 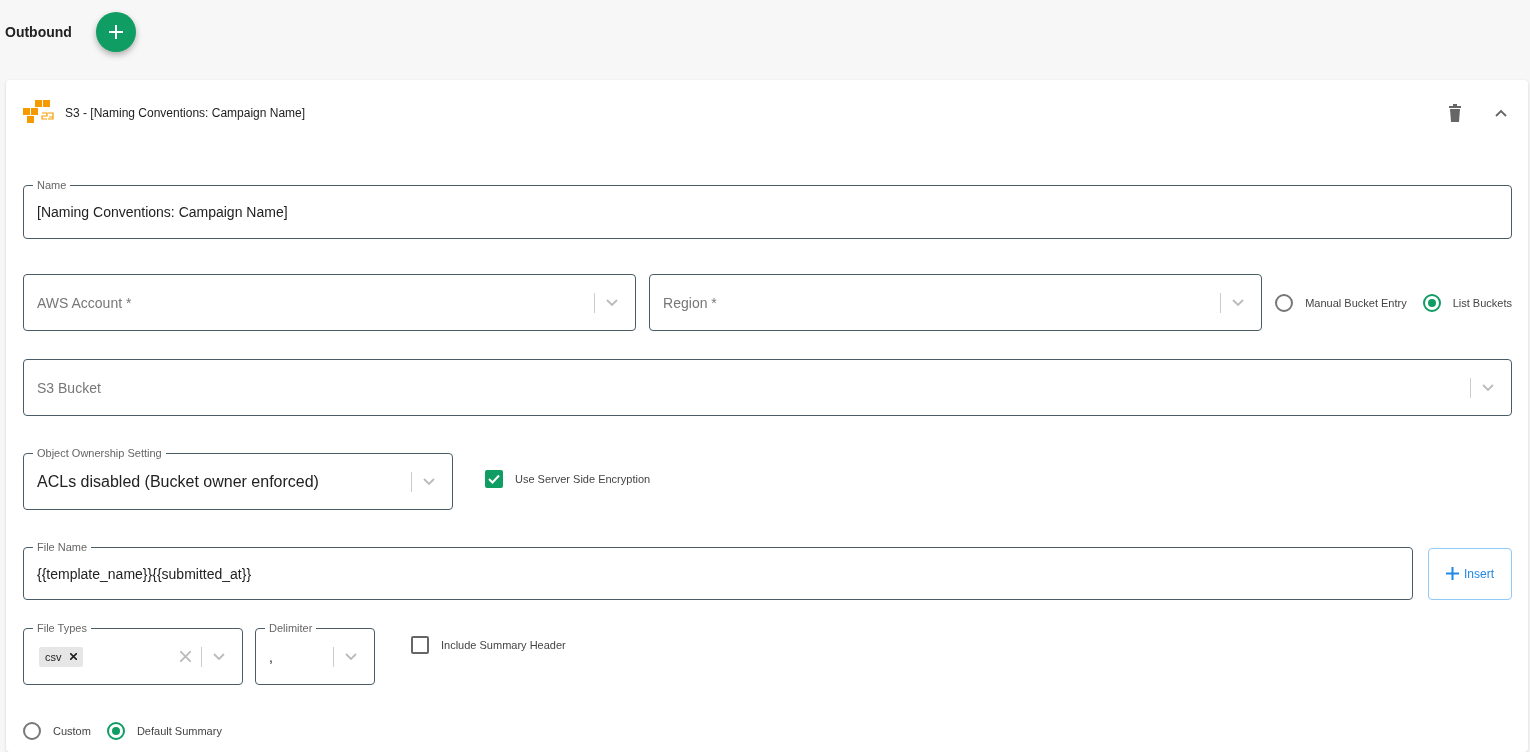 What do you see at coordinates (185, 656) in the screenshot?
I see `clear-icon` at bounding box center [185, 656].